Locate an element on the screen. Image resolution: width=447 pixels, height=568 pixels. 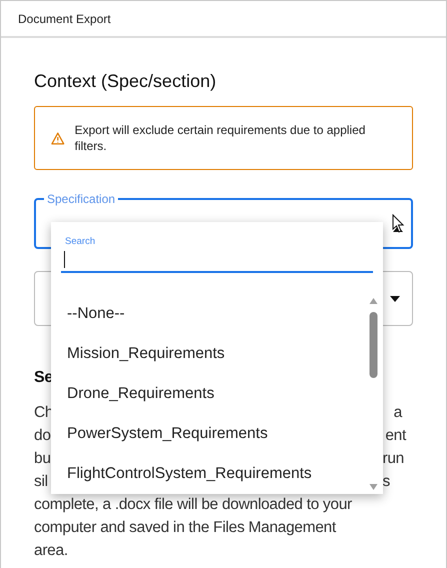
description-text: run is located at coordinates (393, 459).